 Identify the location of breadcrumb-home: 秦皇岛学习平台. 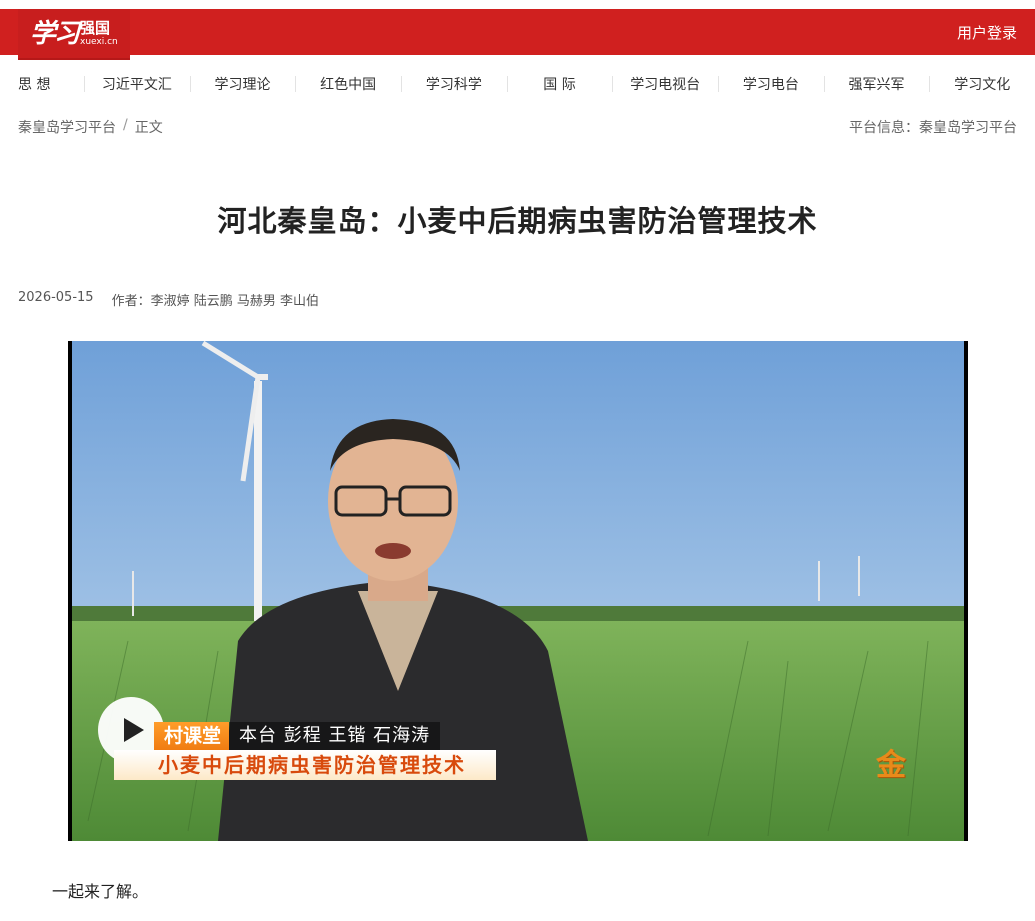
(67, 127).